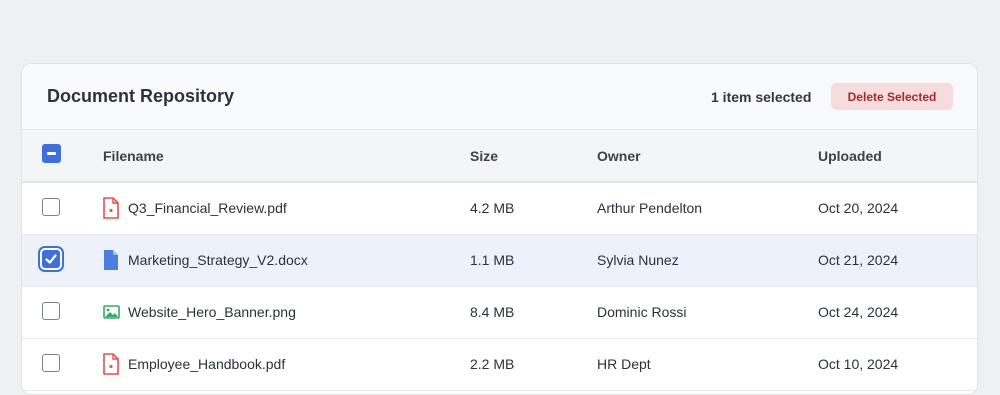 The width and height of the screenshot is (1000, 395). Describe the element at coordinates (207, 208) in the screenshot. I see `filename-cell: Q3_Financial_Review.pdf` at that location.